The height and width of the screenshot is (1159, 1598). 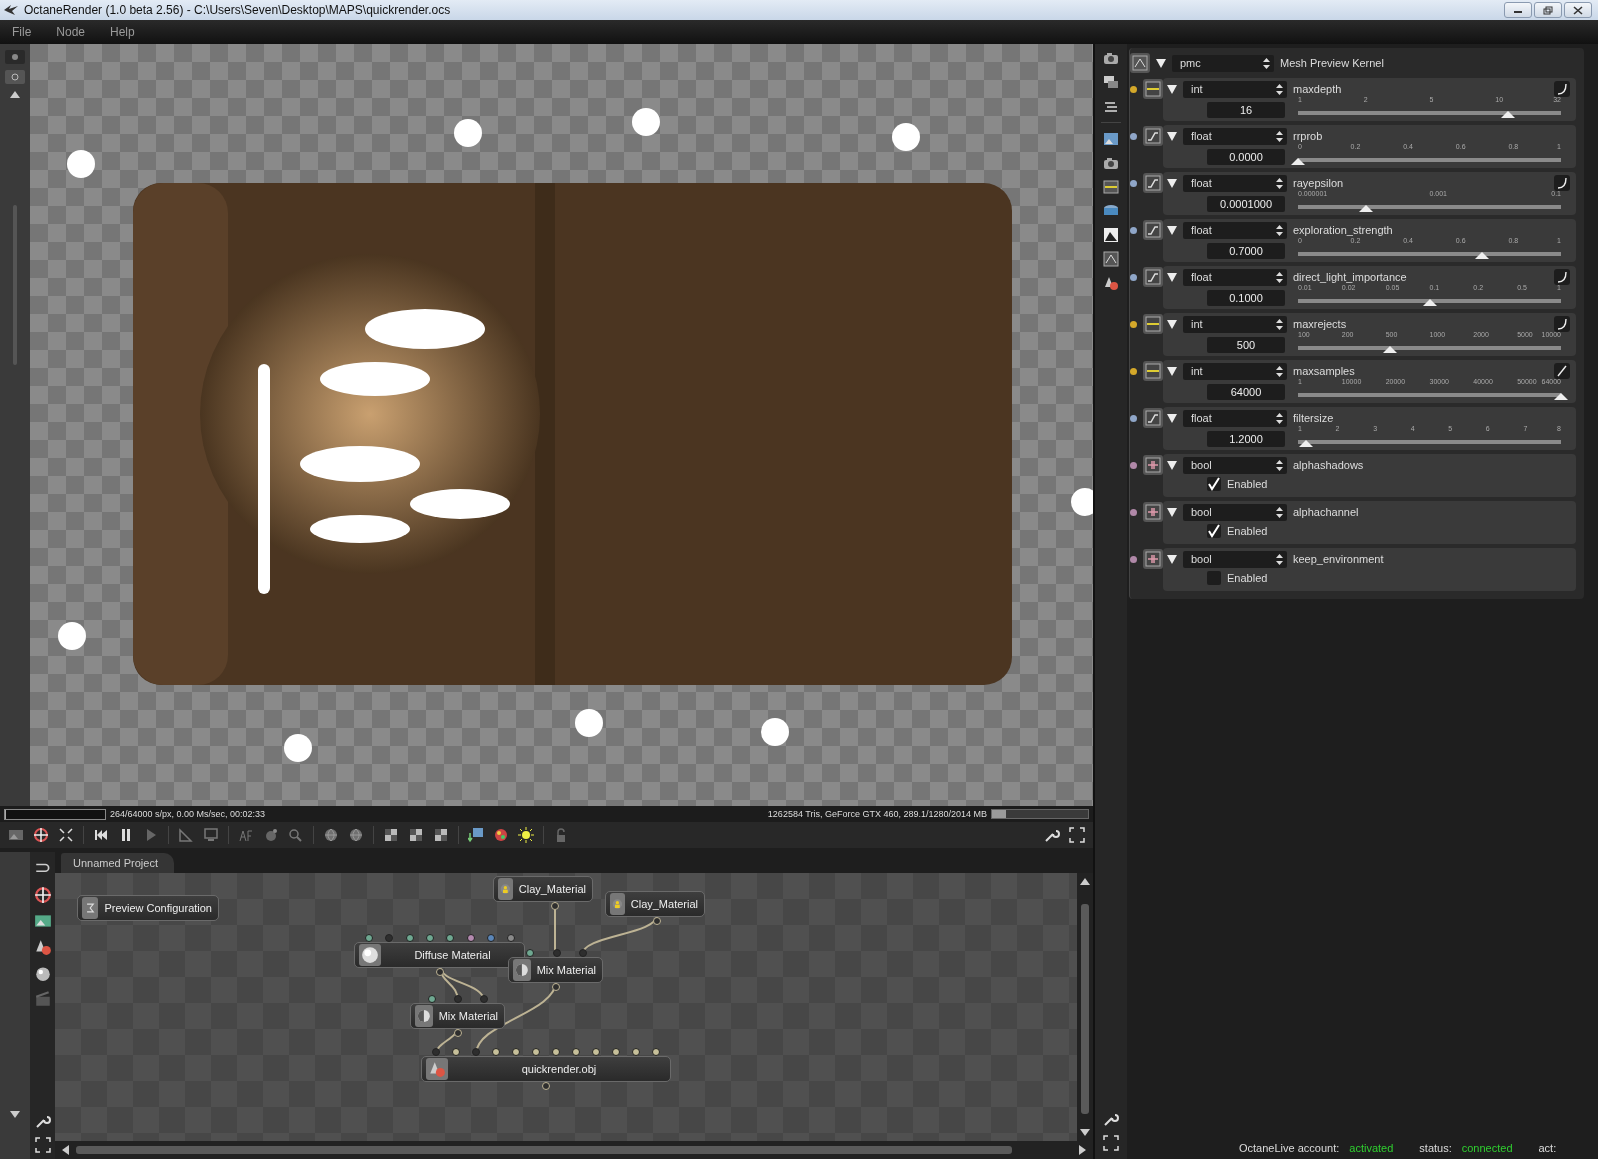 What do you see at coordinates (1223, 63) in the screenshot?
I see `kernel-select: pmc` at bounding box center [1223, 63].